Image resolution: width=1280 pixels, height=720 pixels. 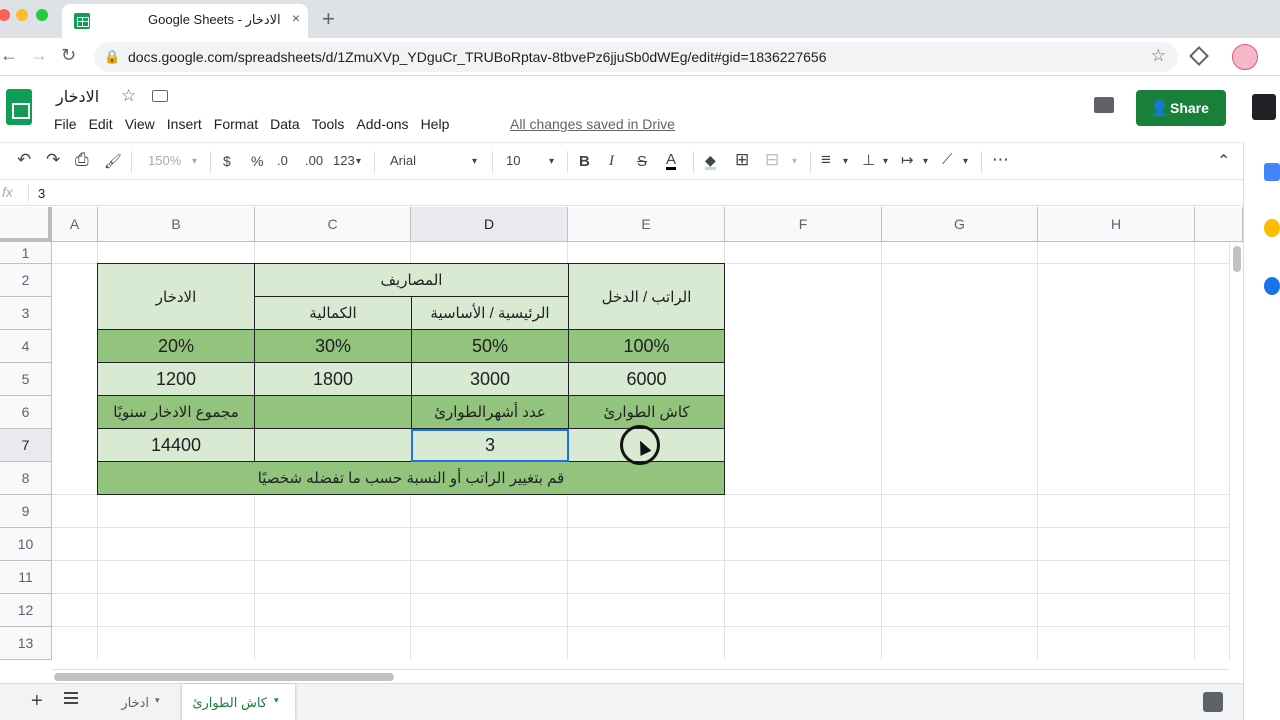 I want to click on font-family-select: Arial, so click(x=403, y=160).